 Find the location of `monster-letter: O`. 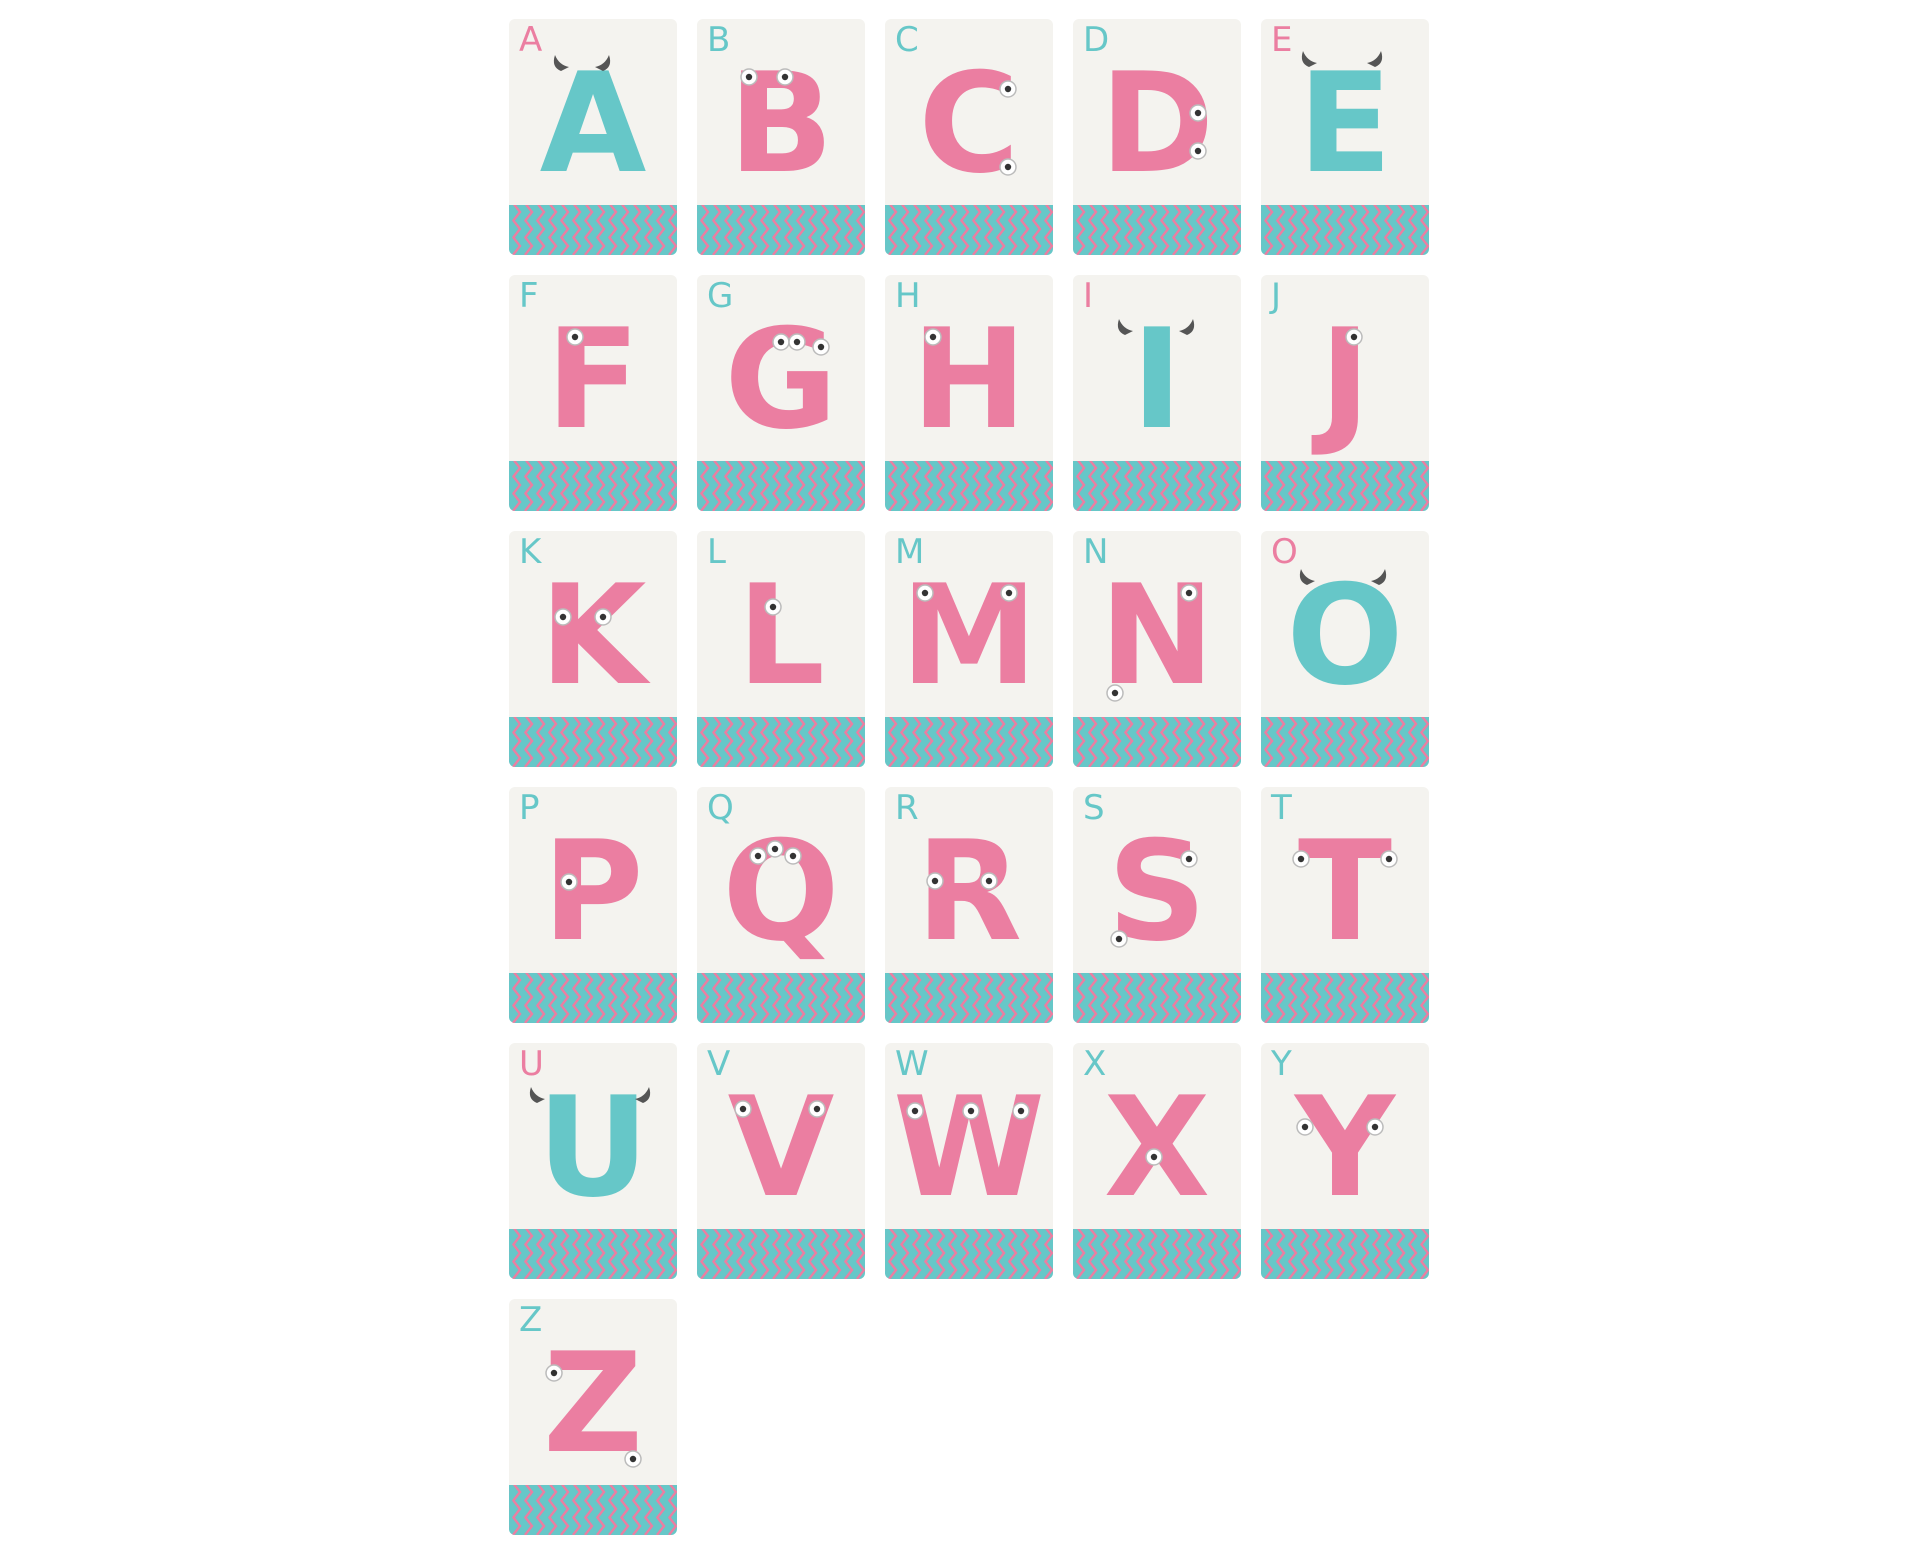

monster-letter: O is located at coordinates (1345, 635).